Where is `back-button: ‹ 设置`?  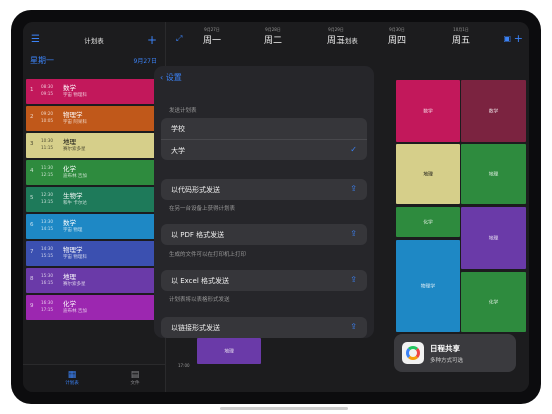 back-button: ‹ 设置 is located at coordinates (171, 77).